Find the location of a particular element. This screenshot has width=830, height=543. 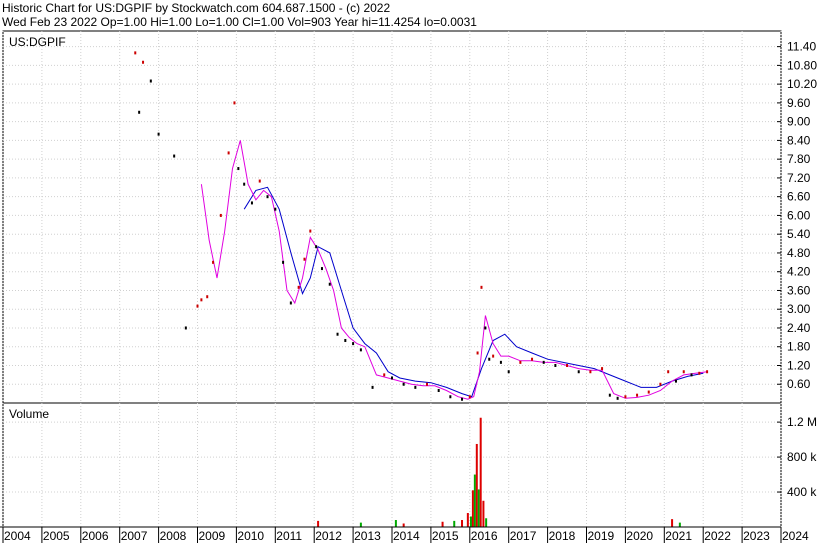

price-tick-label: 3.00 is located at coordinates (799, 309).